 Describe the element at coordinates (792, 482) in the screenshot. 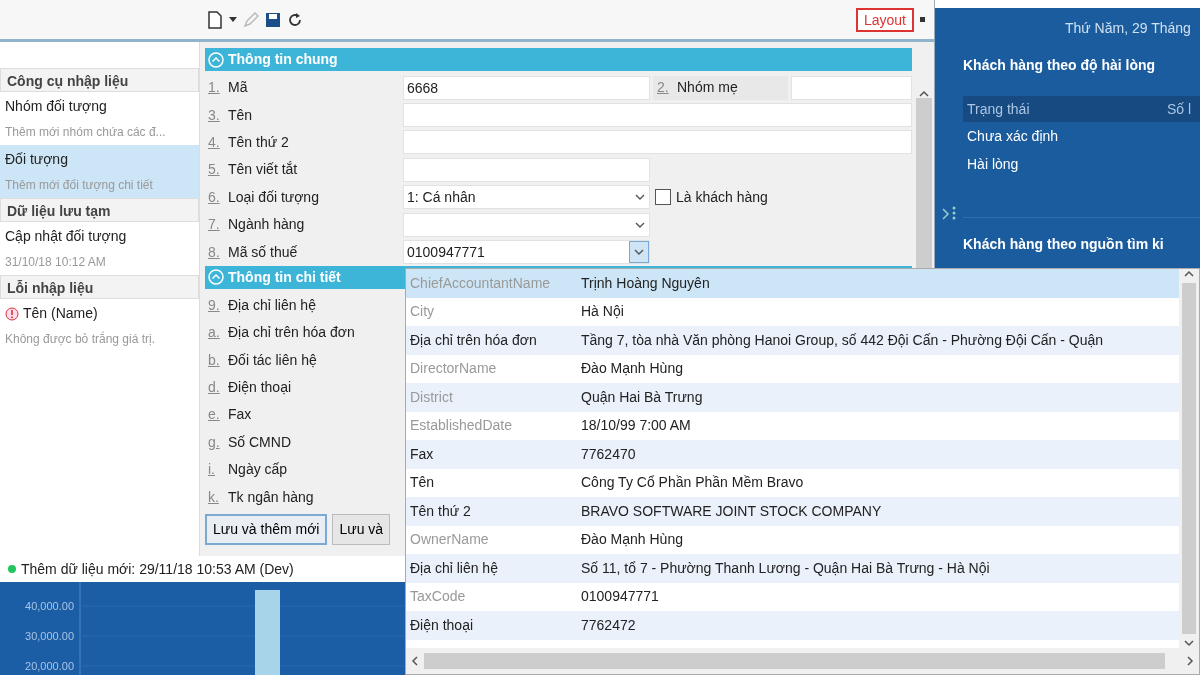

I see `lookup-row: Tên Công Ty Cổ Phần Phần Mềm Bravo` at that location.